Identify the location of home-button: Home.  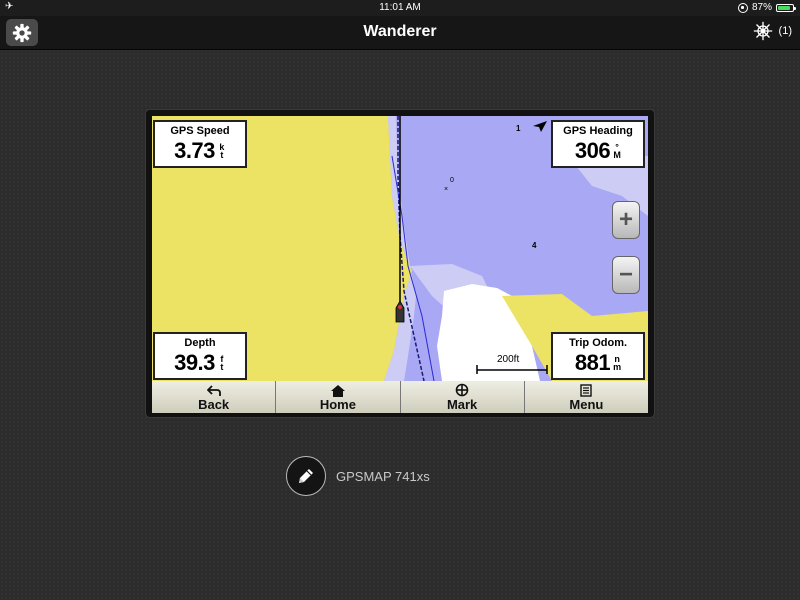
(337, 397).